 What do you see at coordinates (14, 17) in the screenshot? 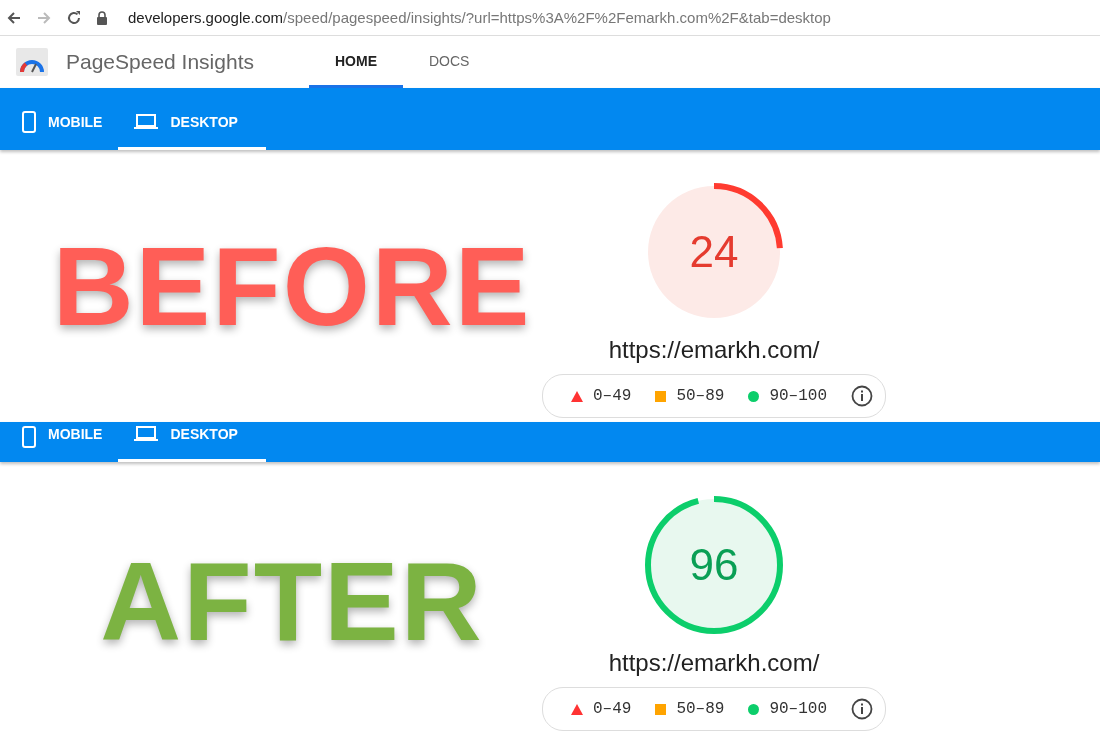
I see `back-icon` at bounding box center [14, 17].